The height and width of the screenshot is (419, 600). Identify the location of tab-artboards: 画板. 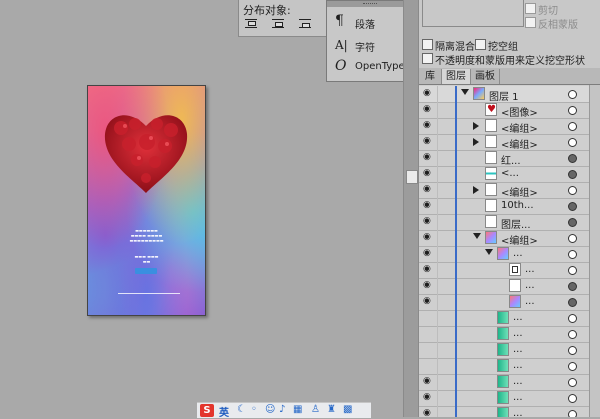
(485, 76).